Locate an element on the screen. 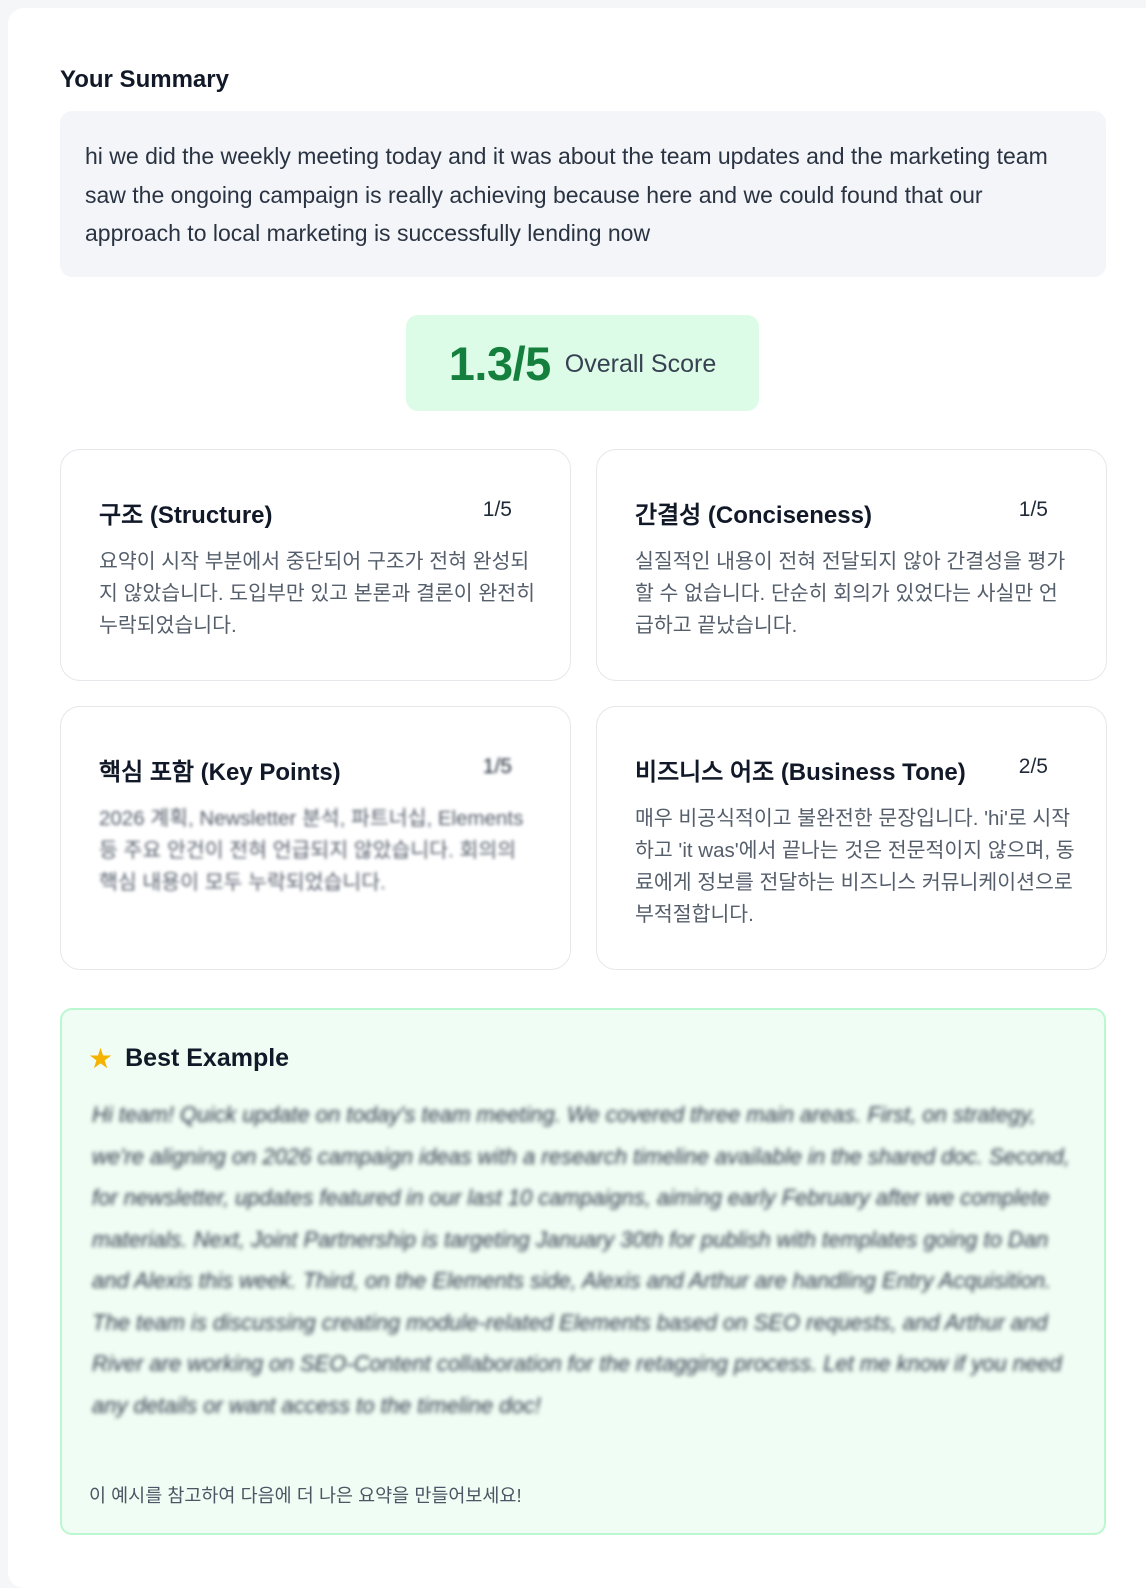 The image size is (1146, 1588). best-example-hint: 이 예시를 참고하여 다음에 더 나은 요약을 만들어보세요! is located at coordinates (305, 1495).